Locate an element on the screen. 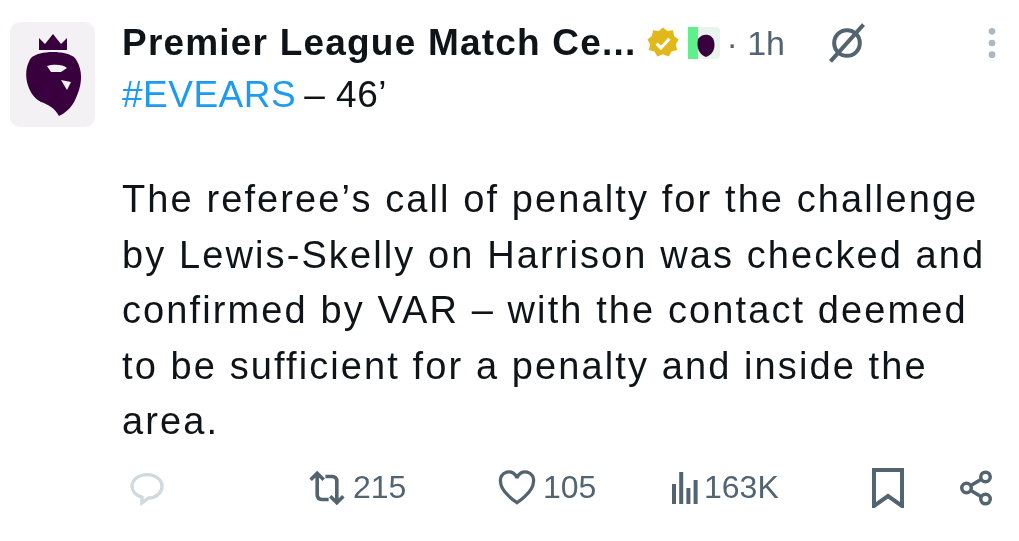 The image size is (1019, 541). share-button is located at coordinates (976, 487).